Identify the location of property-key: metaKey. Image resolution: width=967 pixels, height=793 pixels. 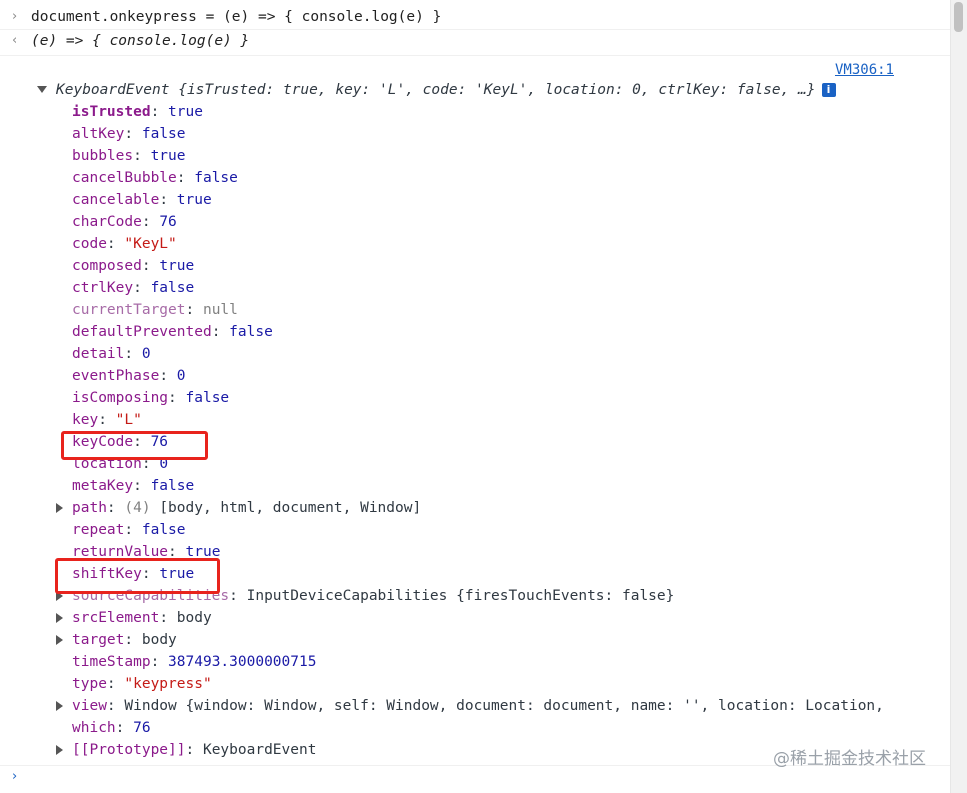
(103, 486).